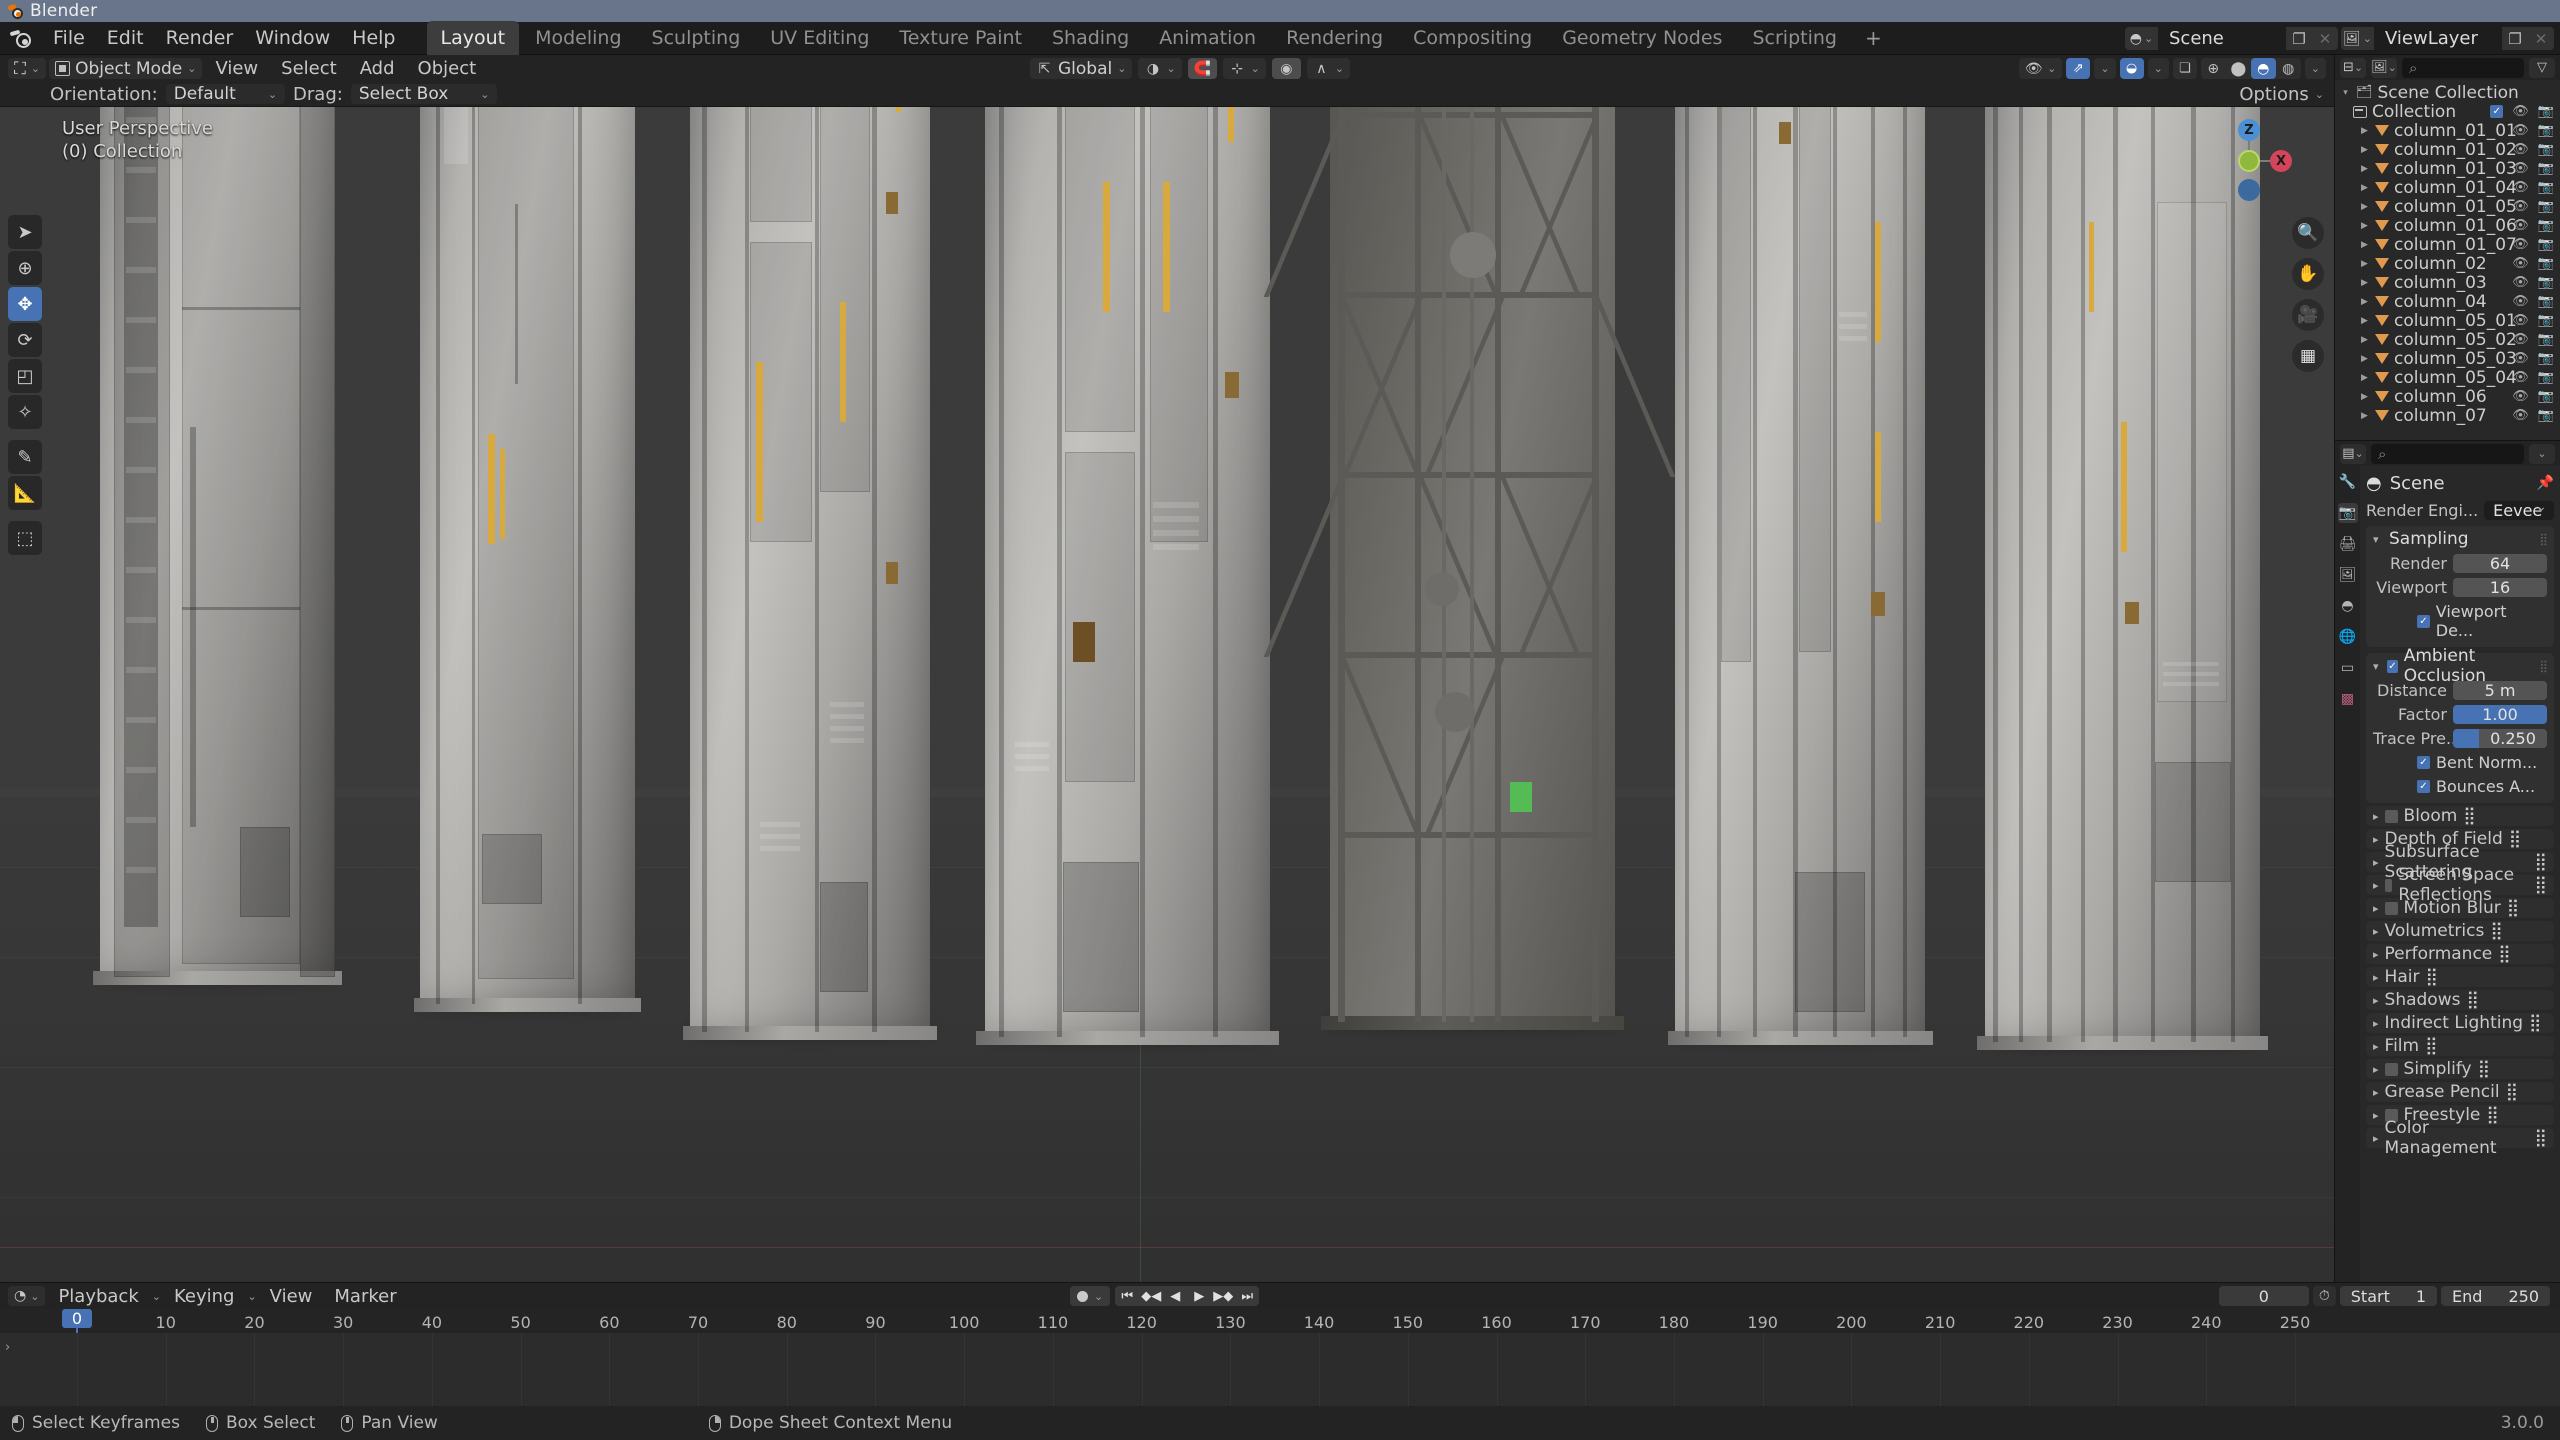 The width and height of the screenshot is (2560, 1440). Describe the element at coordinates (2447, 131) in the screenshot. I see `outliner-item-column_01_01: ▶ column_01_01 👁 📷` at that location.